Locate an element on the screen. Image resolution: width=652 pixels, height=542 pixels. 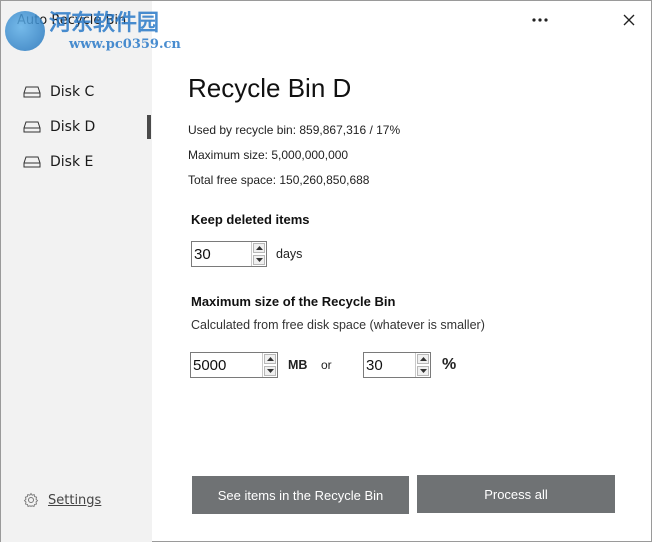
keep-days-input is located at coordinates (221, 254).